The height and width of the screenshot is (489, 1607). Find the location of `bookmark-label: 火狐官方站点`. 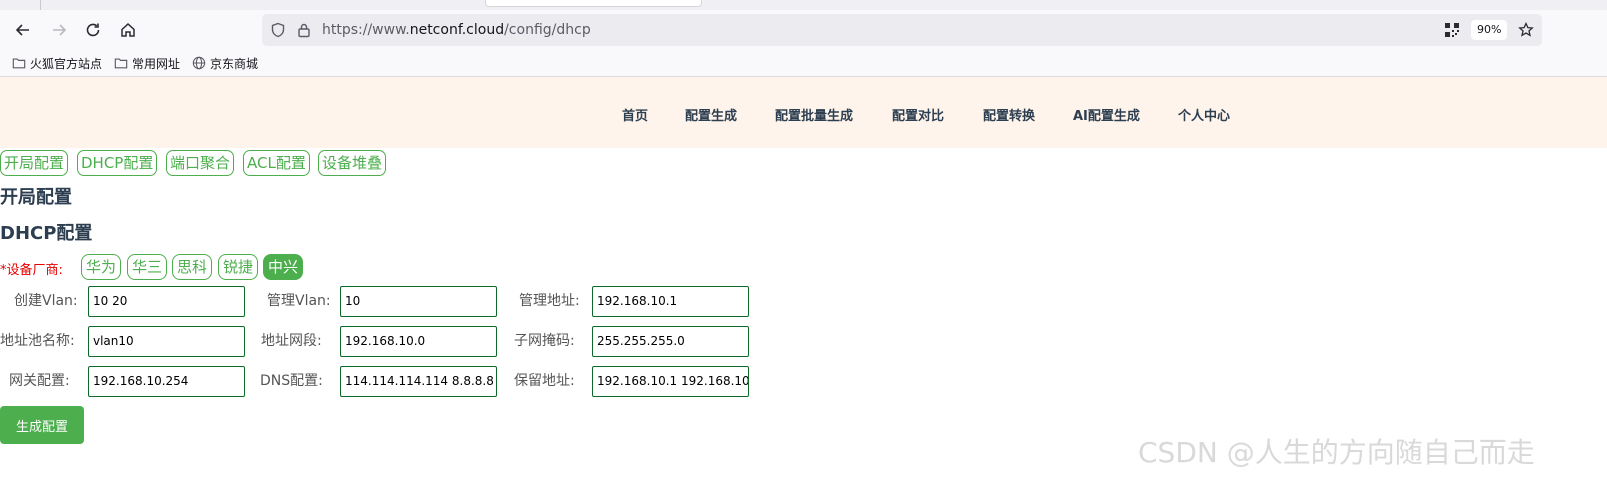

bookmark-label: 火狐官方站点 is located at coordinates (66, 63).